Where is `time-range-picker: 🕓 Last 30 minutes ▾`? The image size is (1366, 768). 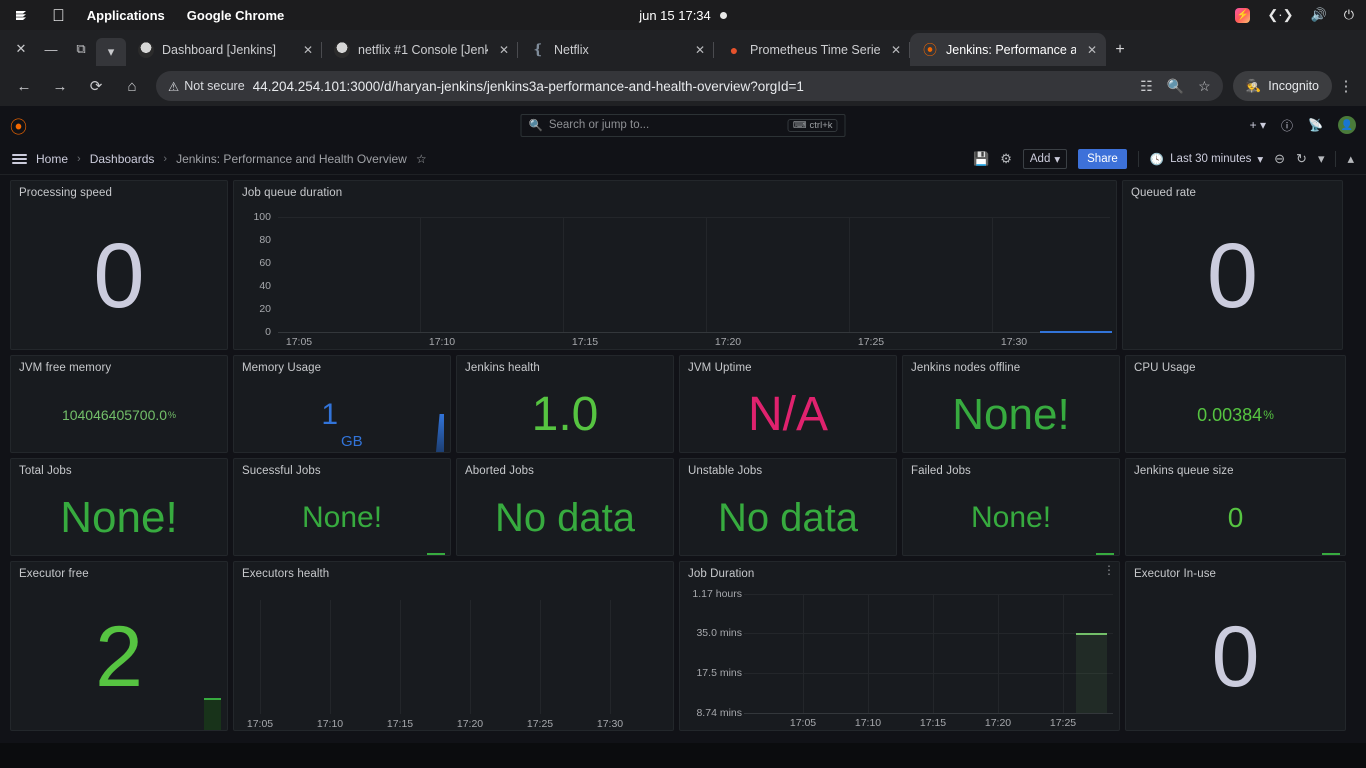
time-range-picker: 🕓 Last 30 minutes ▾ is located at coordinates (1206, 159).